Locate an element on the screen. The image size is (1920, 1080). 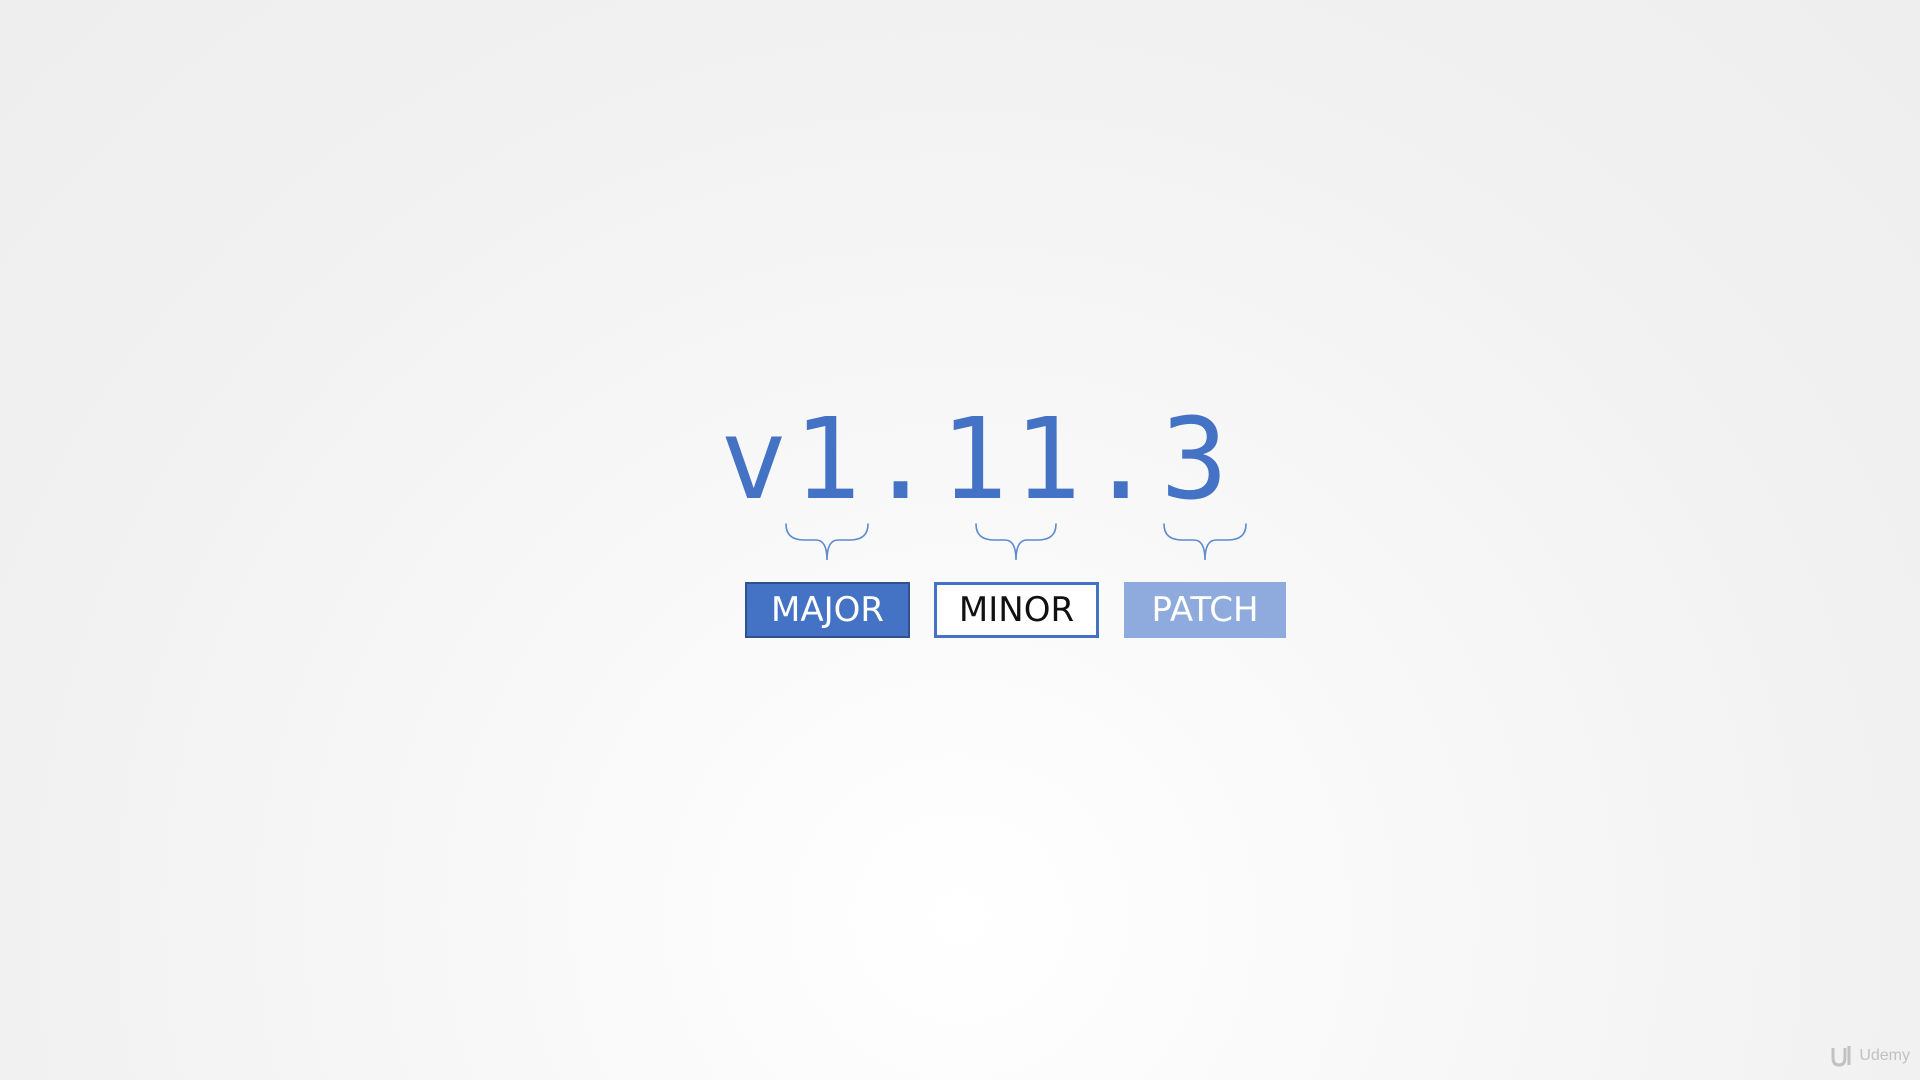
version-string: v1.11.3 is located at coordinates (977, 460).